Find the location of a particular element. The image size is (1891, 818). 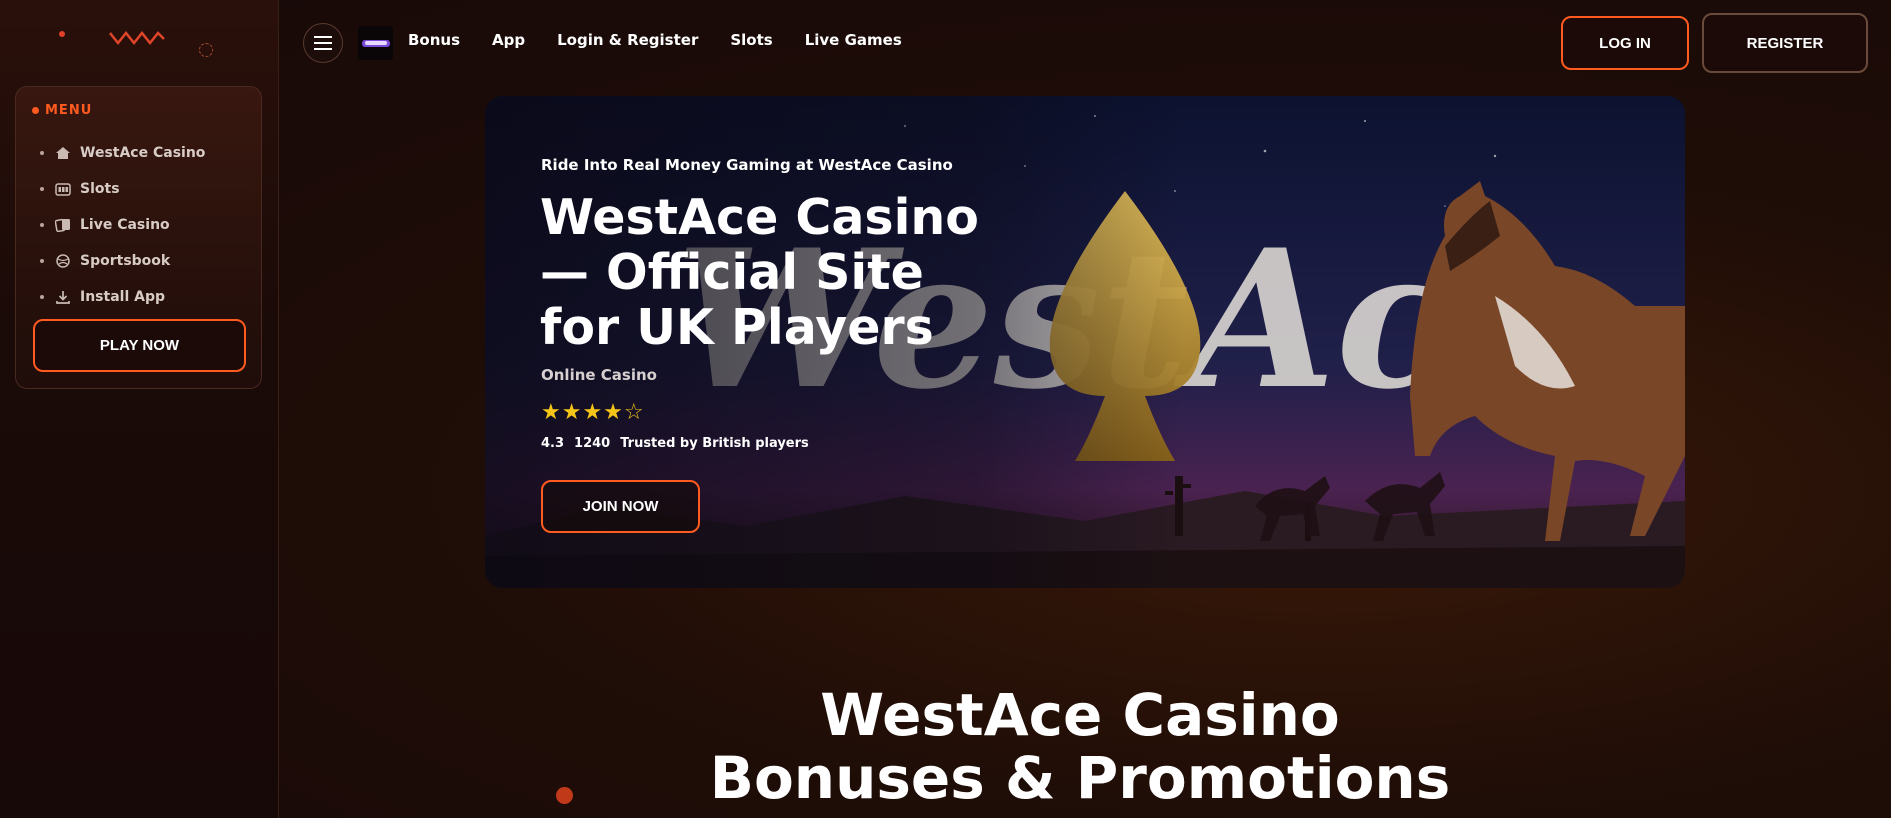

sidebar-item-label: Install App is located at coordinates (122, 297).